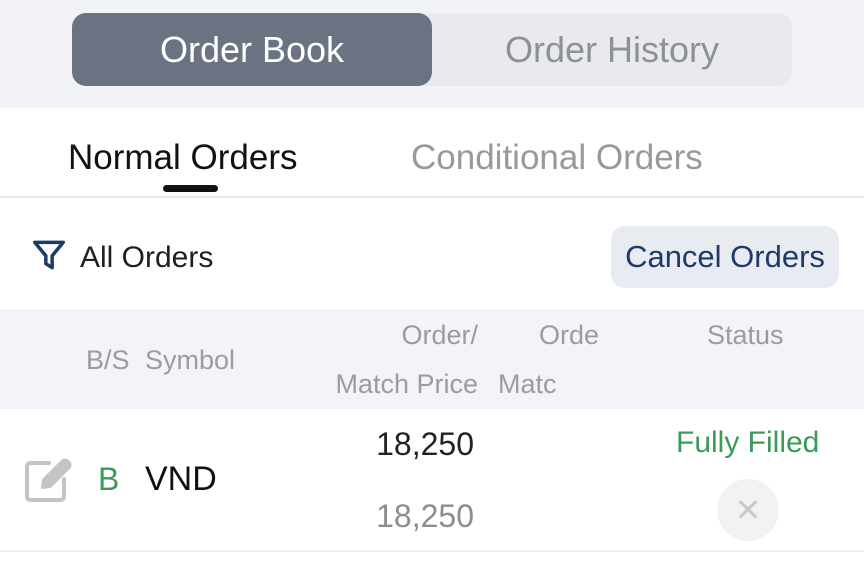 This screenshot has width=864, height=564. I want to click on close-icon: ✕, so click(748, 510).